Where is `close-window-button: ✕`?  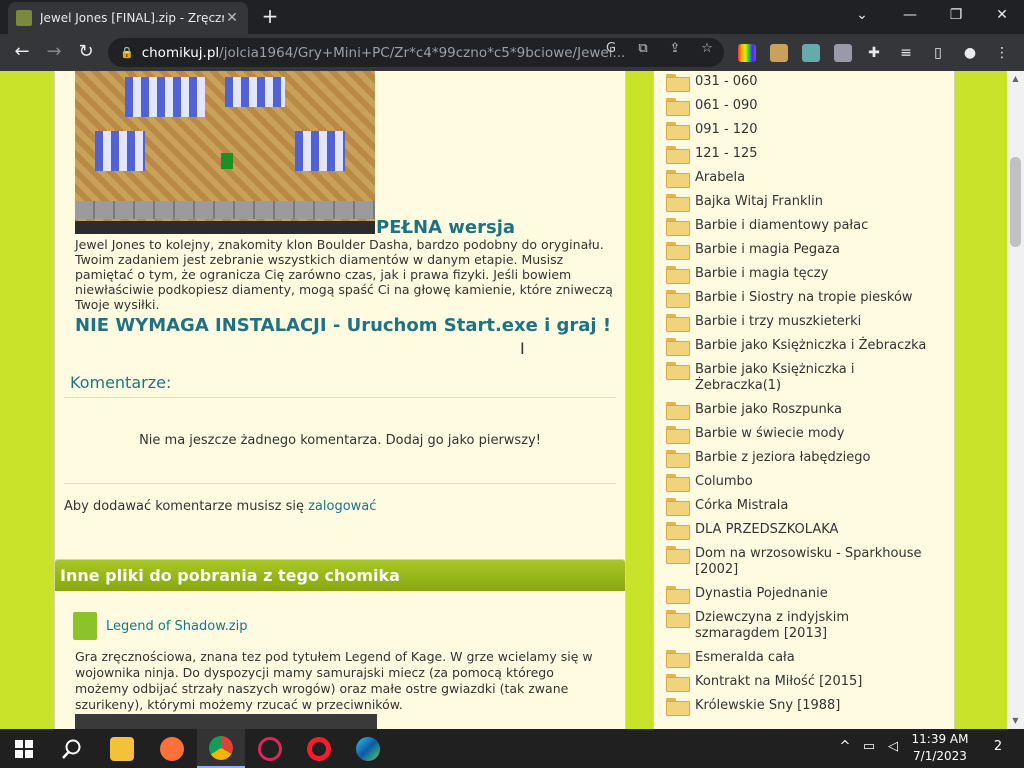 close-window-button: ✕ is located at coordinates (1002, 16).